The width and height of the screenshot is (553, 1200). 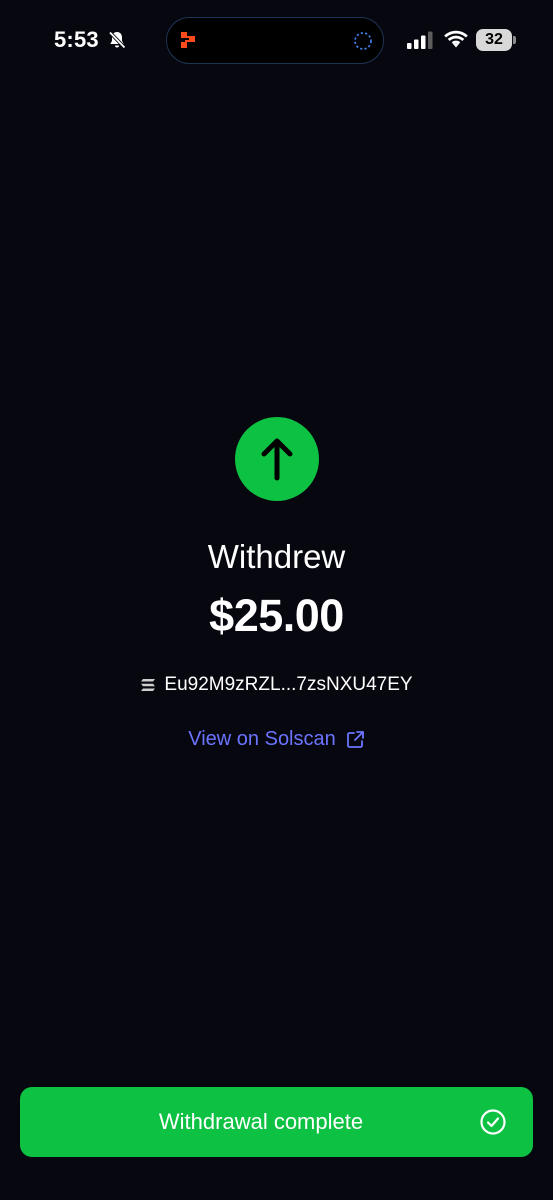 What do you see at coordinates (493, 1122) in the screenshot?
I see `check-circle-icon` at bounding box center [493, 1122].